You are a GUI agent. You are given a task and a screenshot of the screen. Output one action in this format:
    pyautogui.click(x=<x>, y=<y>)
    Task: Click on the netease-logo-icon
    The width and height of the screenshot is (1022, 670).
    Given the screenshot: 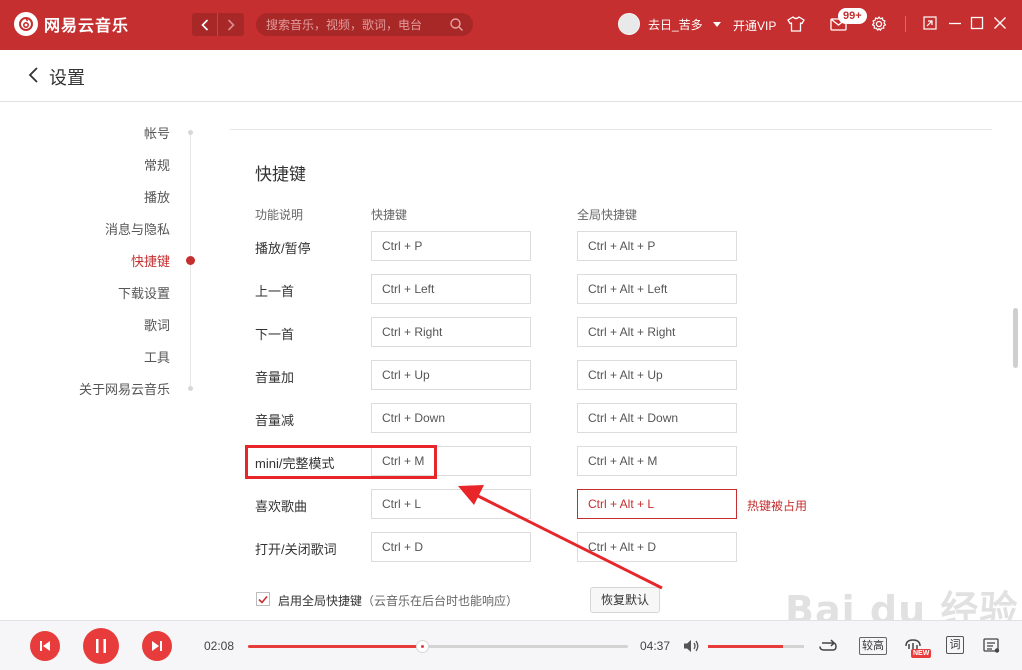 What is the action you would take?
    pyautogui.click(x=26, y=24)
    